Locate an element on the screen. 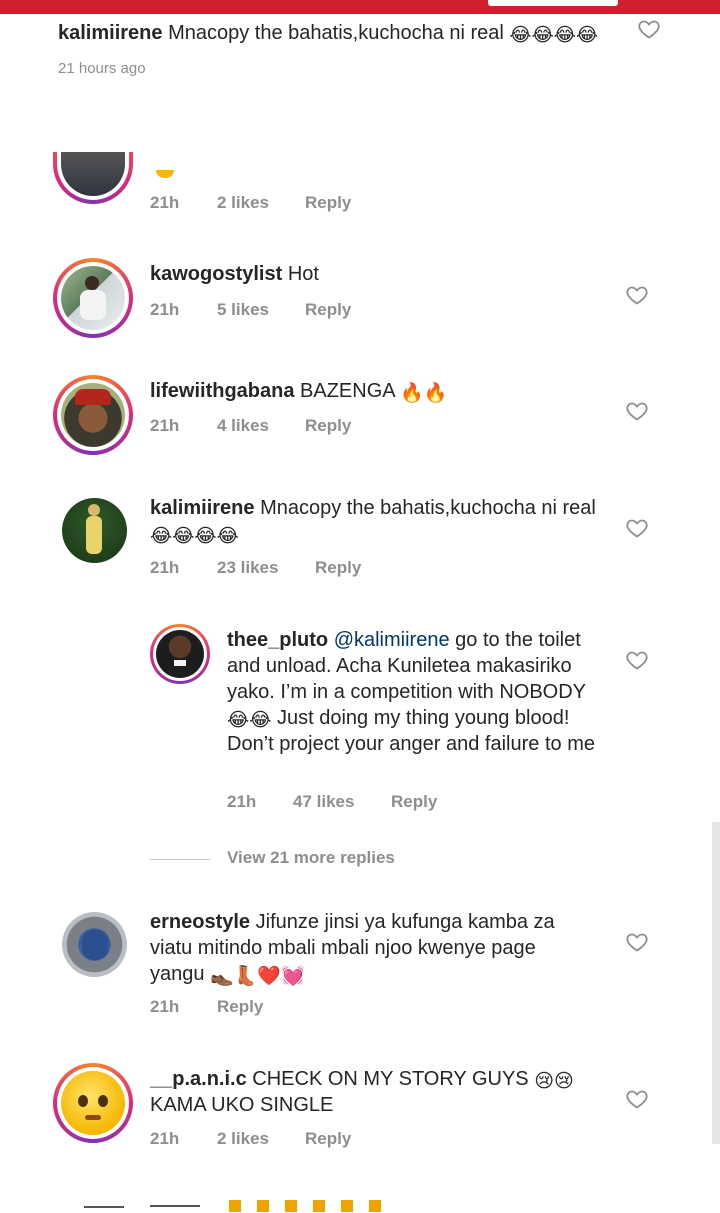 The width and height of the screenshot is (720, 1213). view-more-label: View 21 more replies is located at coordinates (311, 858).